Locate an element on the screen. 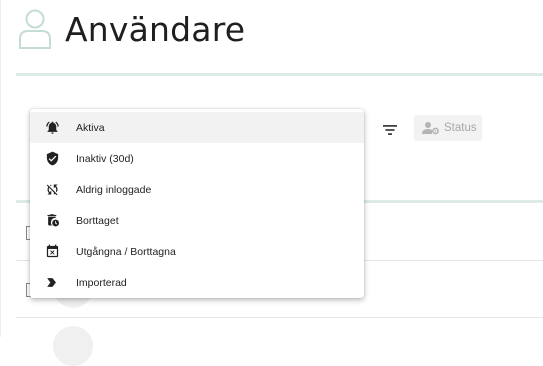  shield-check-icon is located at coordinates (52, 159).